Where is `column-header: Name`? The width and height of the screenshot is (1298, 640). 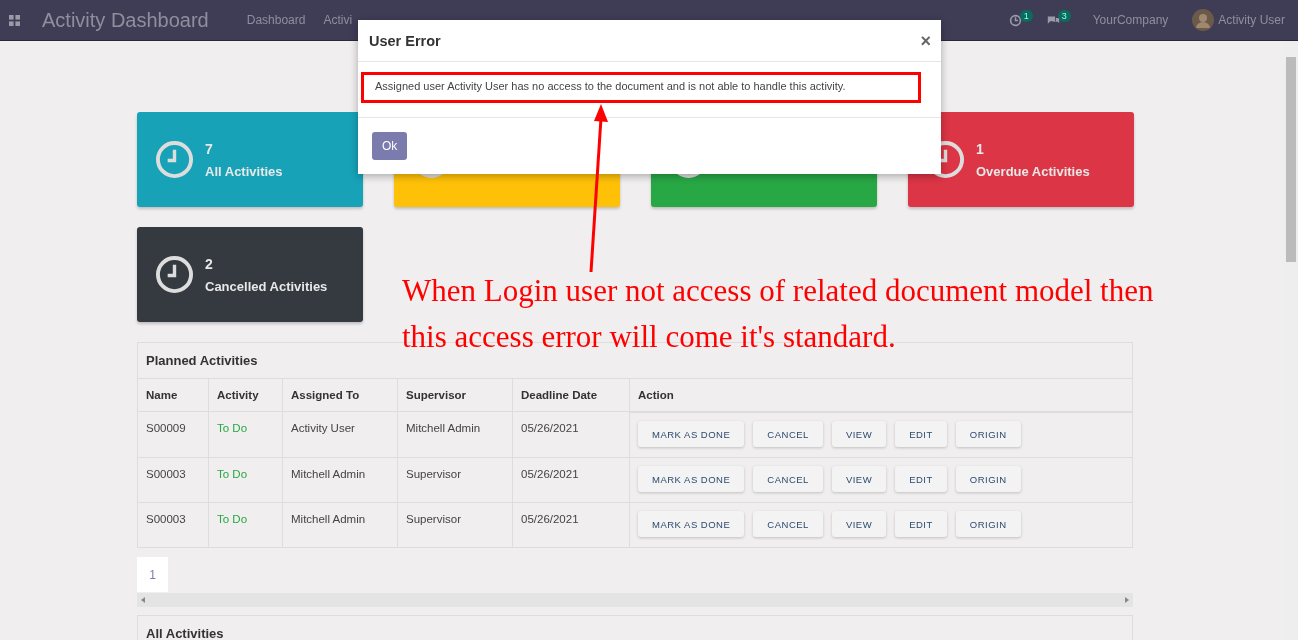 column-header: Name is located at coordinates (173, 395).